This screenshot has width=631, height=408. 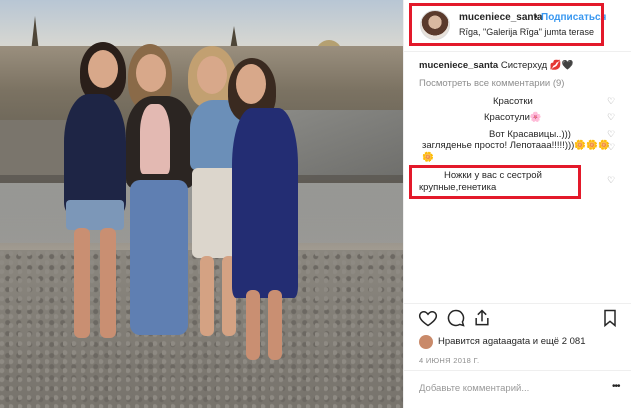 I want to click on likes-count: Нравится agataagata и ещё 2 081, so click(x=512, y=341).